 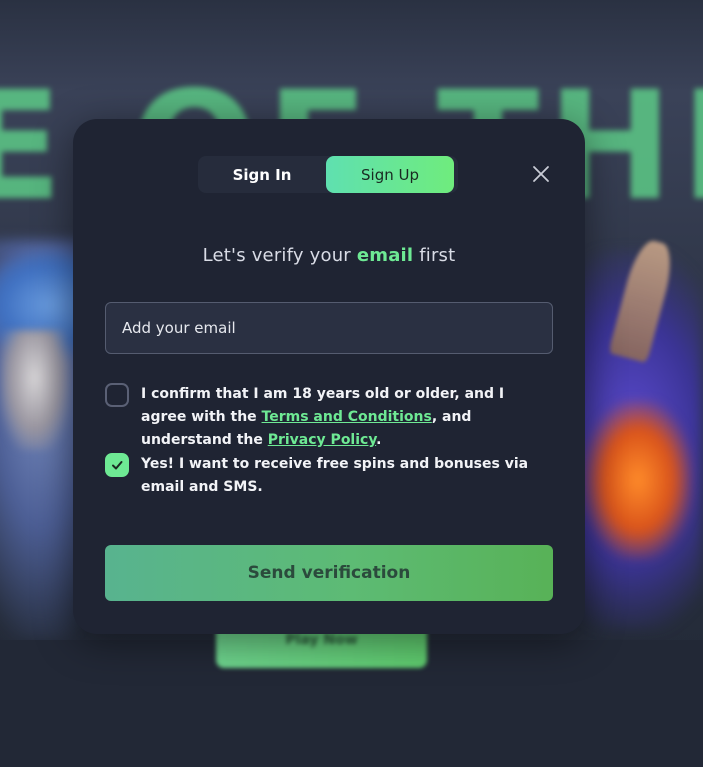 I want to click on privacy-link: Privacy Policy, so click(x=322, y=440).